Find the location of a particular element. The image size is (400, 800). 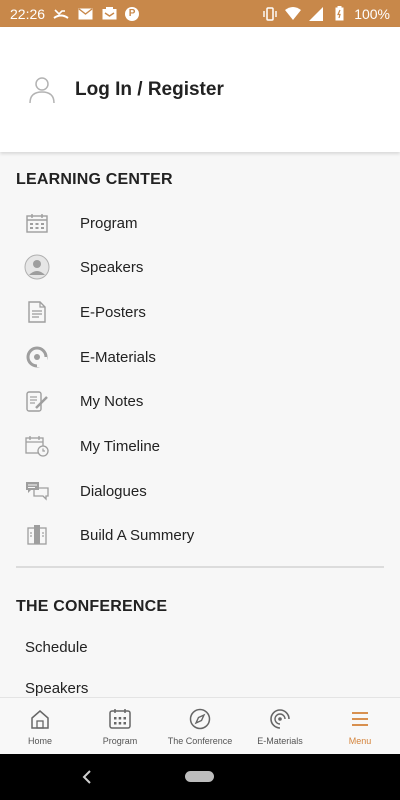

menu-item-label: My Timeline is located at coordinates (120, 446).